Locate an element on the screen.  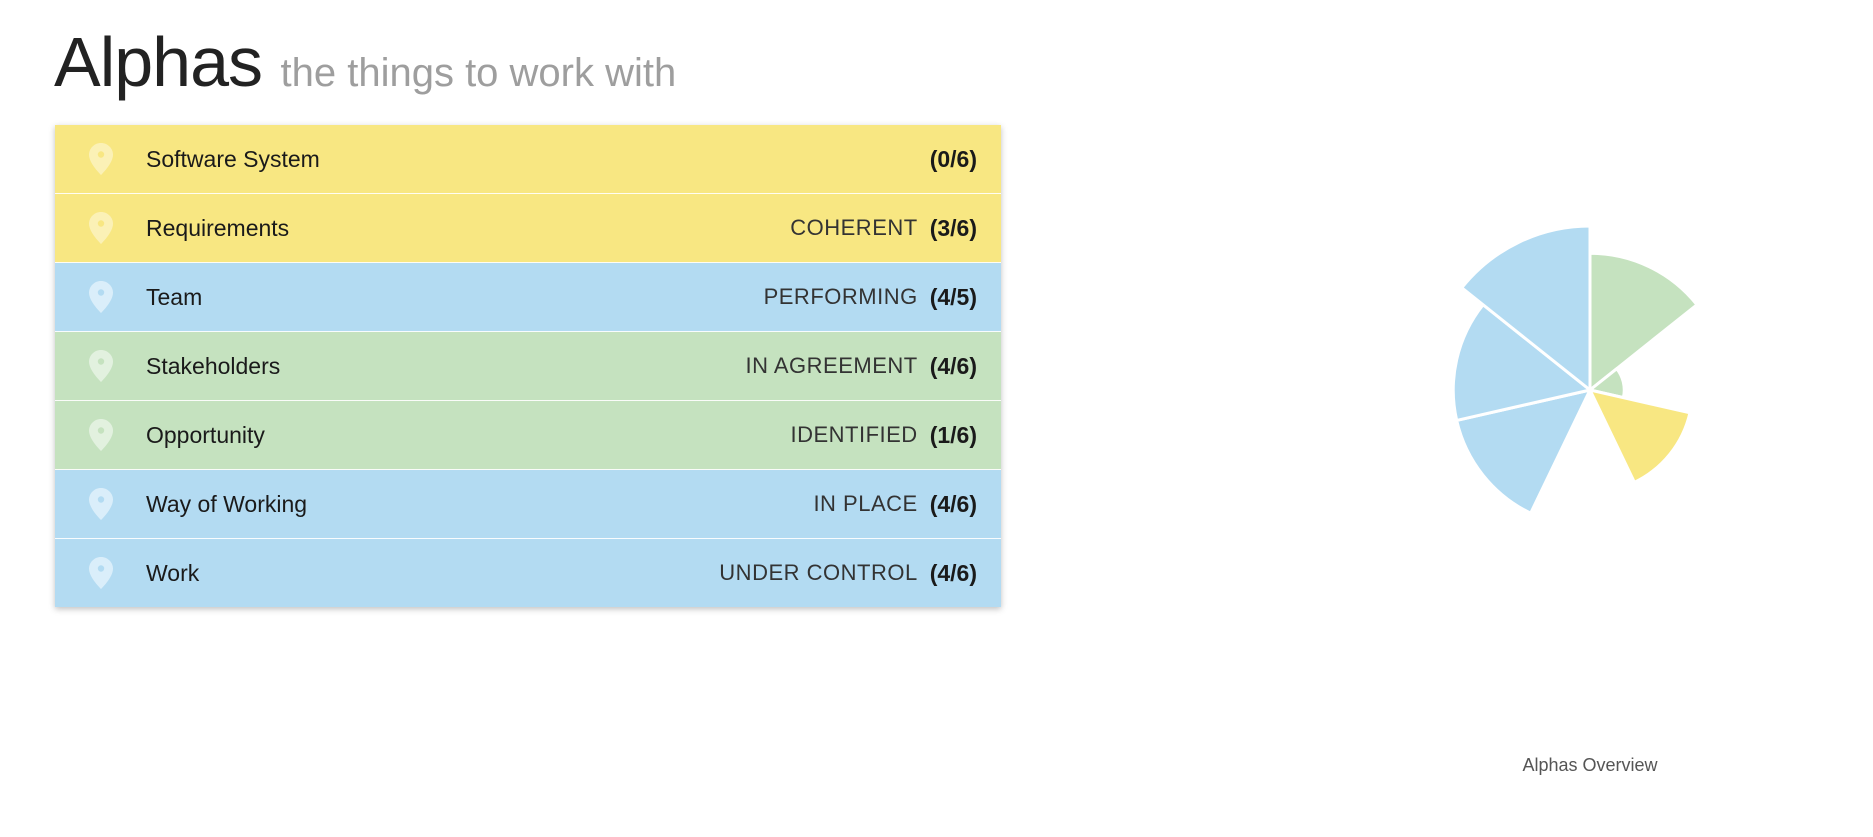
chart-sector-stakeholders is located at coordinates (1643, 321).